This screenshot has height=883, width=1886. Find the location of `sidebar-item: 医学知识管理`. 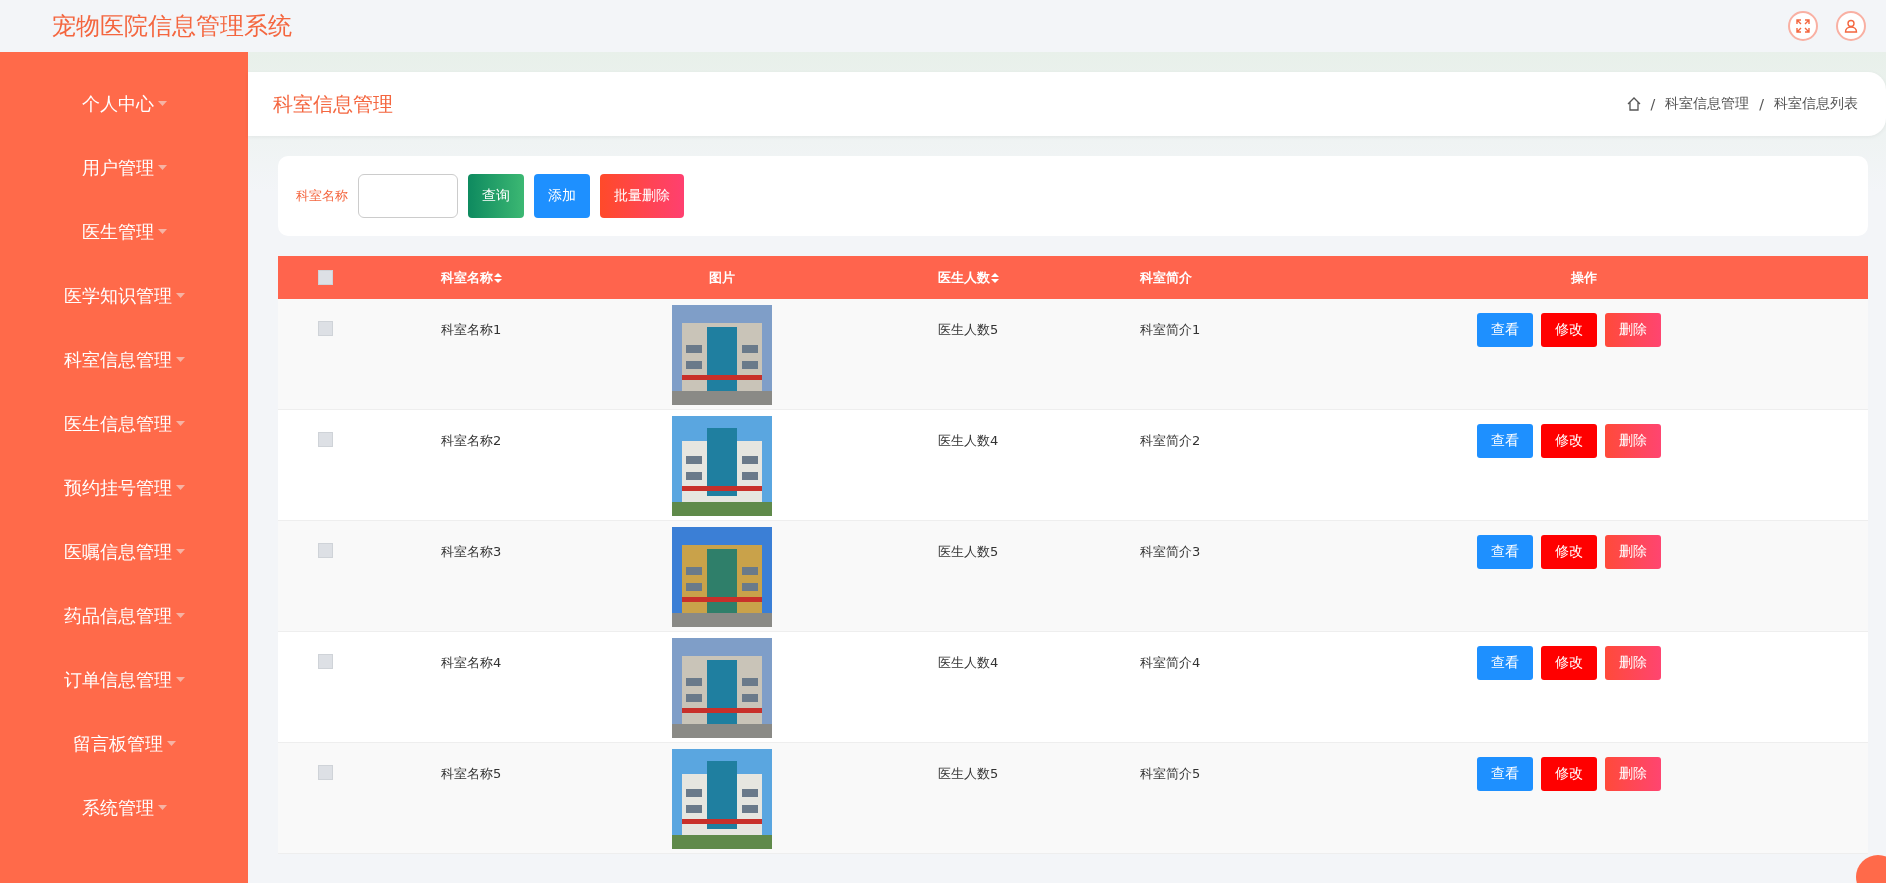

sidebar-item: 医学知识管理 is located at coordinates (124, 296).